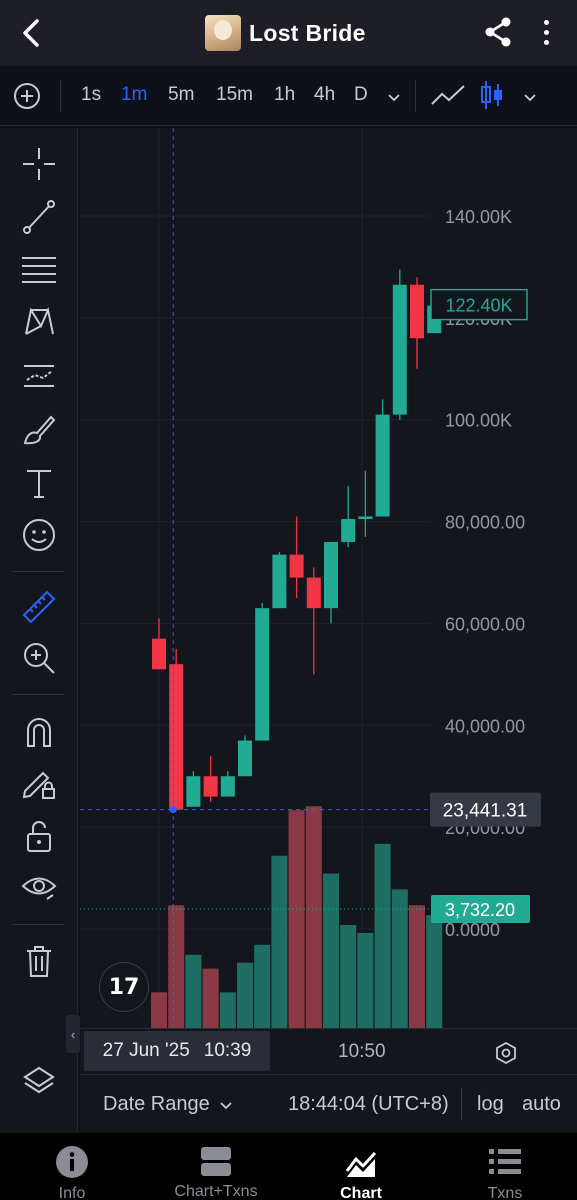 The height and width of the screenshot is (1200, 577). I want to click on nav-label: Info, so click(72, 1192).